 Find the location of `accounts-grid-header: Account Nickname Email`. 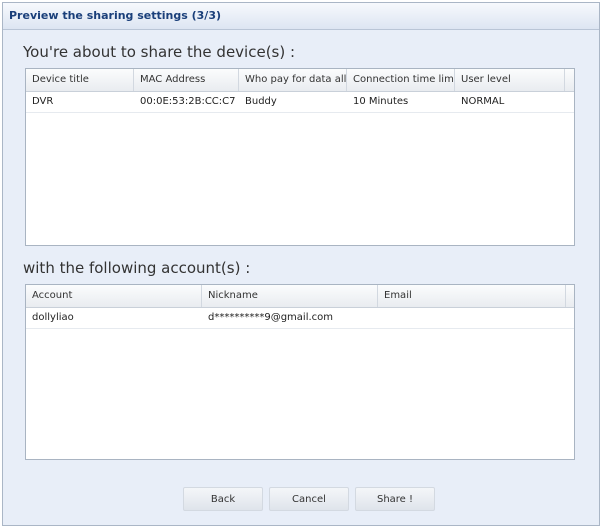

accounts-grid-header: Account Nickname Email is located at coordinates (300, 296).